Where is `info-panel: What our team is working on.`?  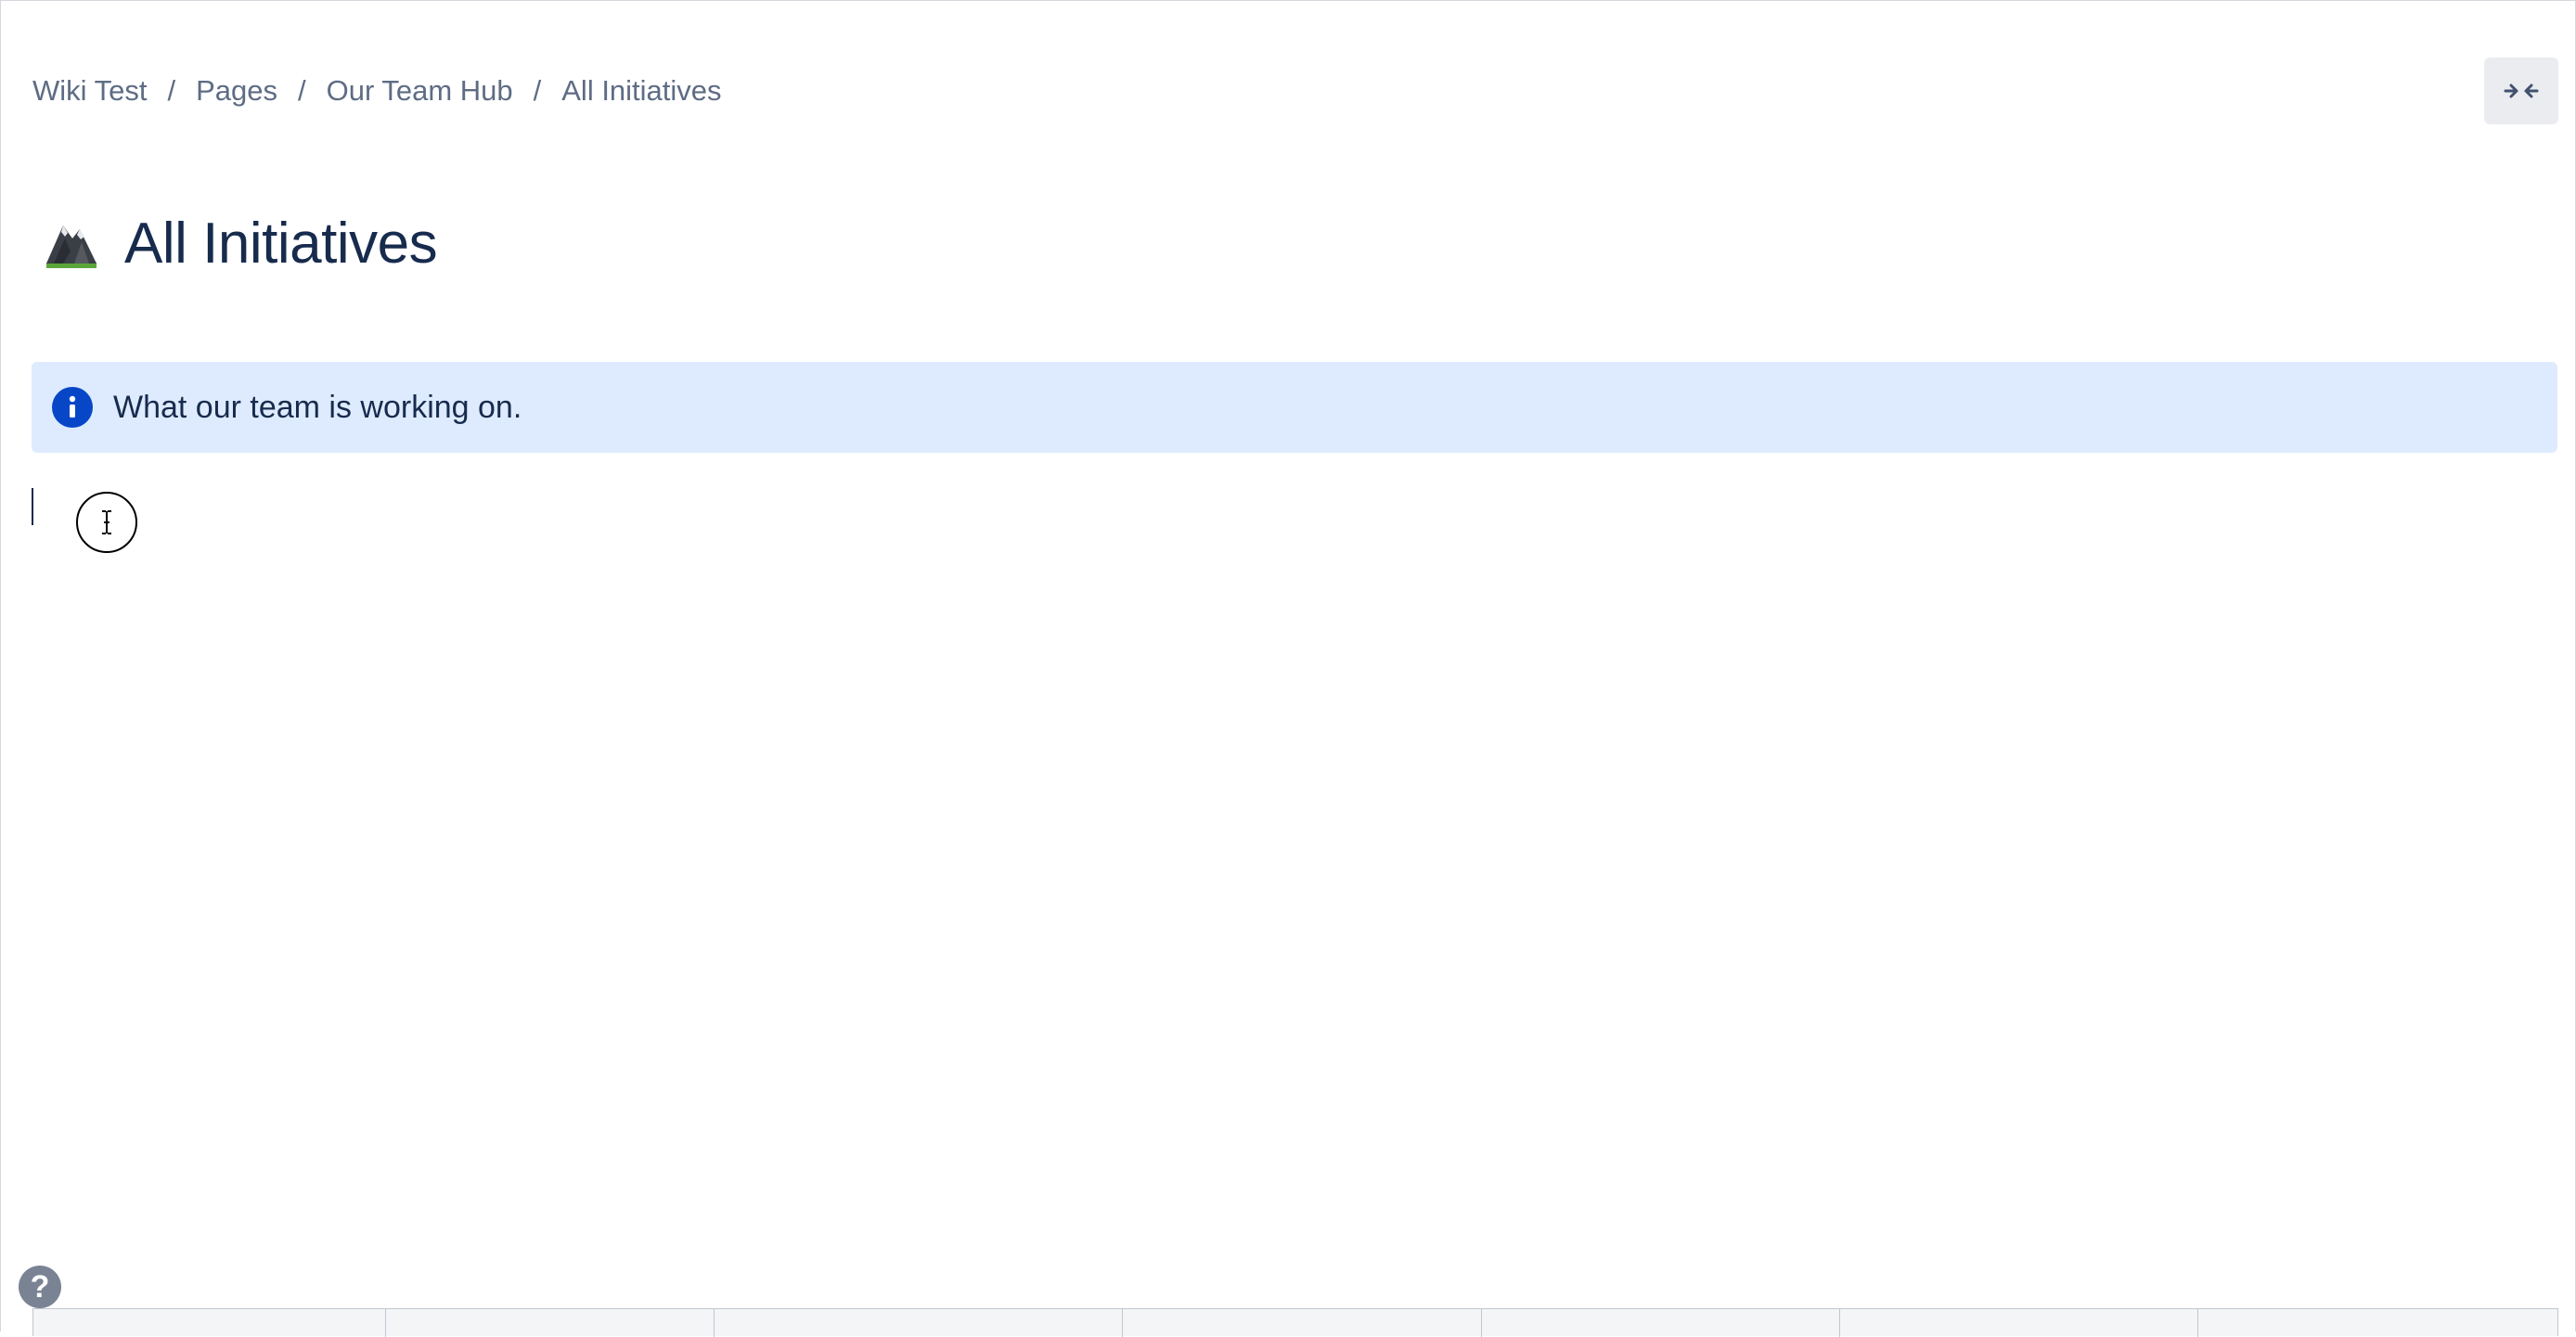 info-panel: What our team is working on. is located at coordinates (1294, 407).